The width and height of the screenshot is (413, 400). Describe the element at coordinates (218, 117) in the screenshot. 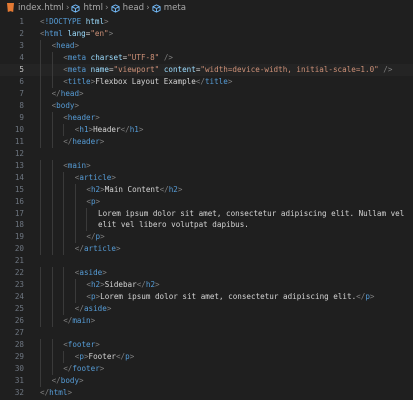

I see `code-text: <header>` at that location.